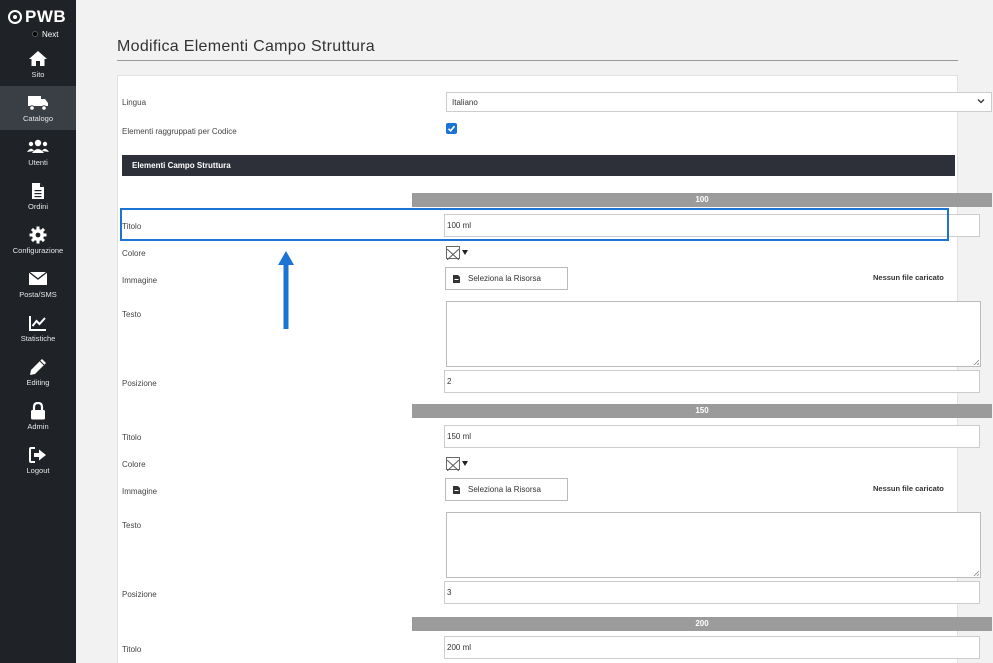 Image resolution: width=993 pixels, height=663 pixels. I want to click on sidebar-item-logout: Logout, so click(38, 460).